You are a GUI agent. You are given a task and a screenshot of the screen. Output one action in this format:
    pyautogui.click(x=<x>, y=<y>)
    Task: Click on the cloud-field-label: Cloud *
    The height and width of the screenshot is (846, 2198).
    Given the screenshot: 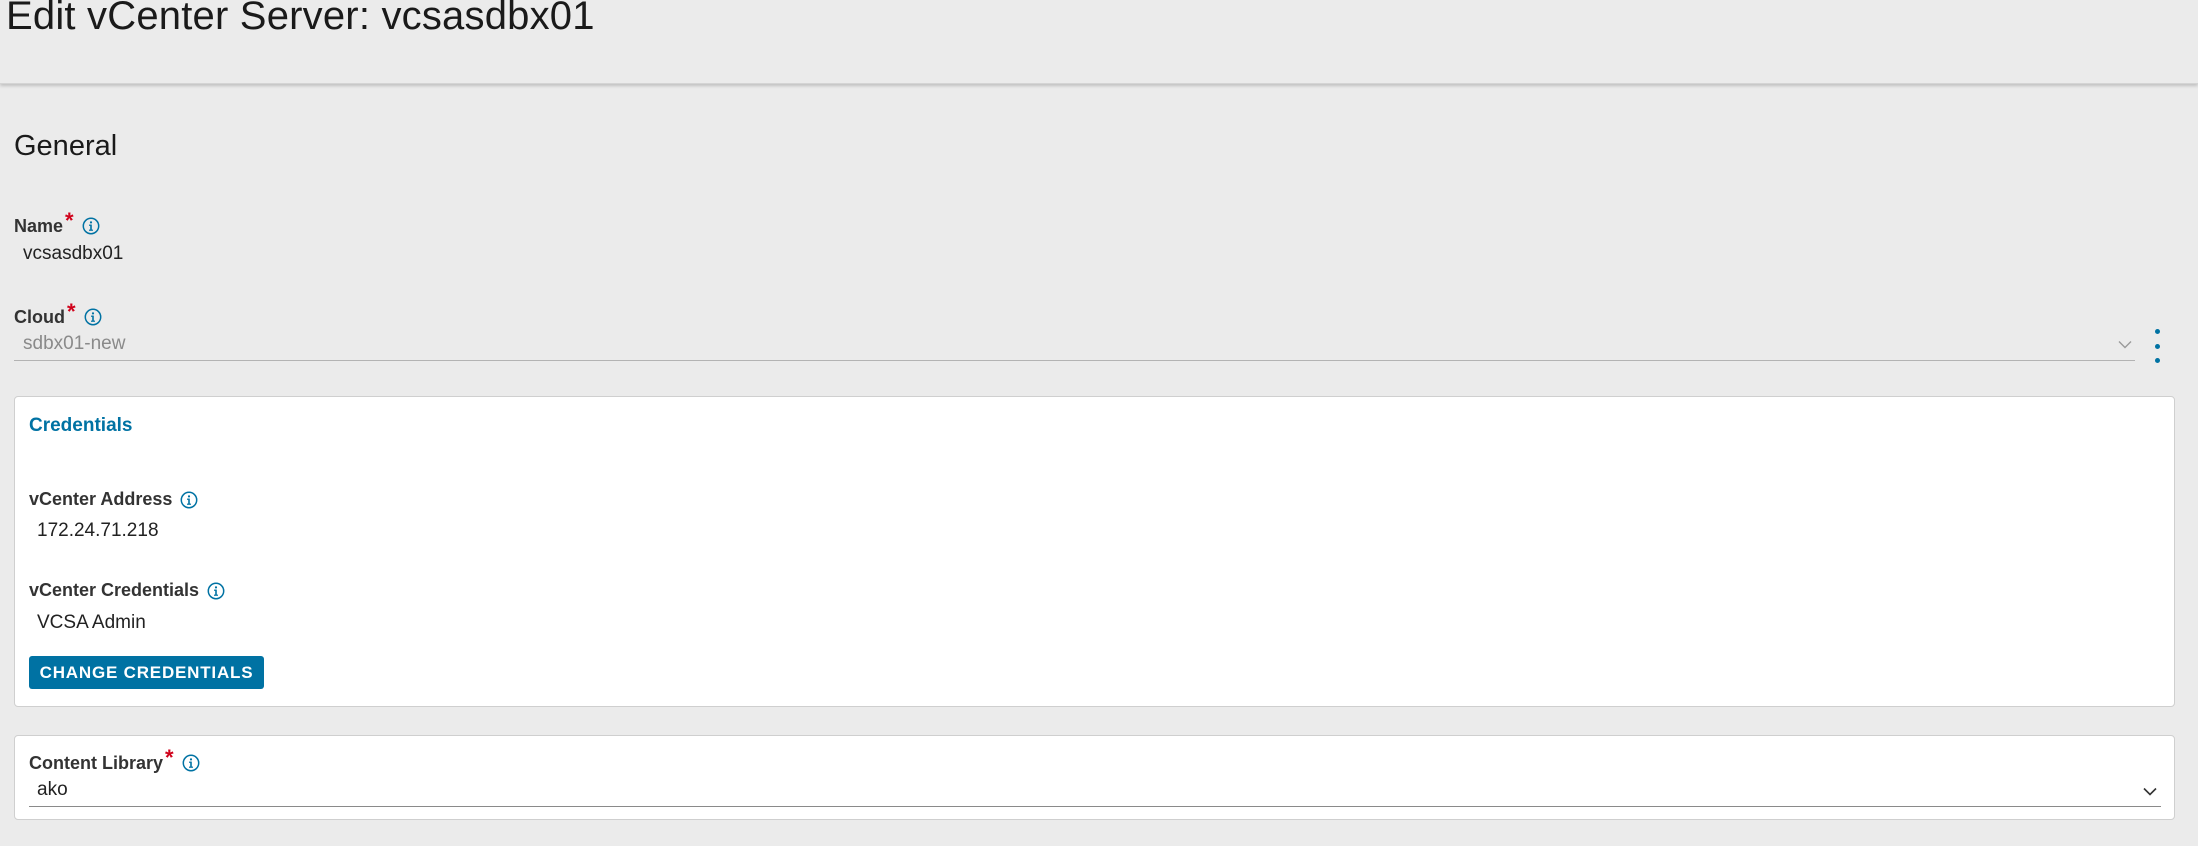 What is the action you would take?
    pyautogui.click(x=58, y=314)
    